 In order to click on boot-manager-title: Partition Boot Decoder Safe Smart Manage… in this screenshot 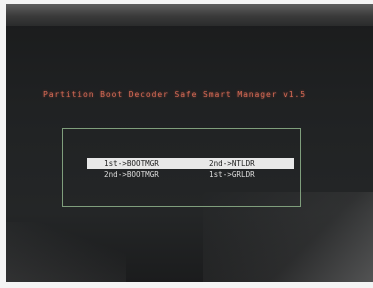, I will do `click(174, 94)`.